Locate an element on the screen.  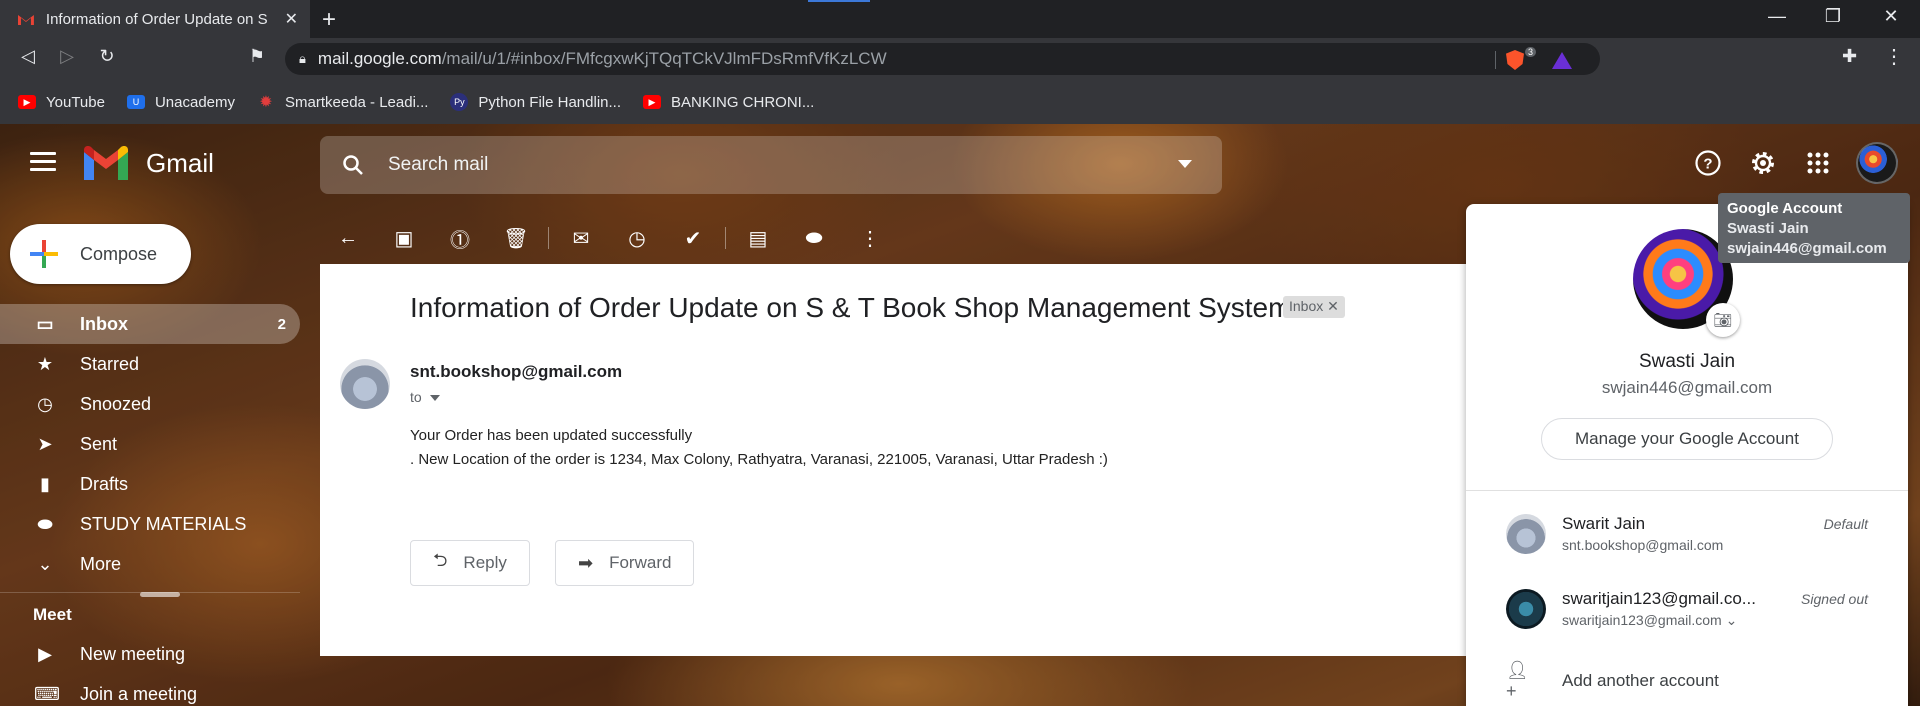
manage-account-button: Manage your Google Account is located at coordinates (1687, 439).